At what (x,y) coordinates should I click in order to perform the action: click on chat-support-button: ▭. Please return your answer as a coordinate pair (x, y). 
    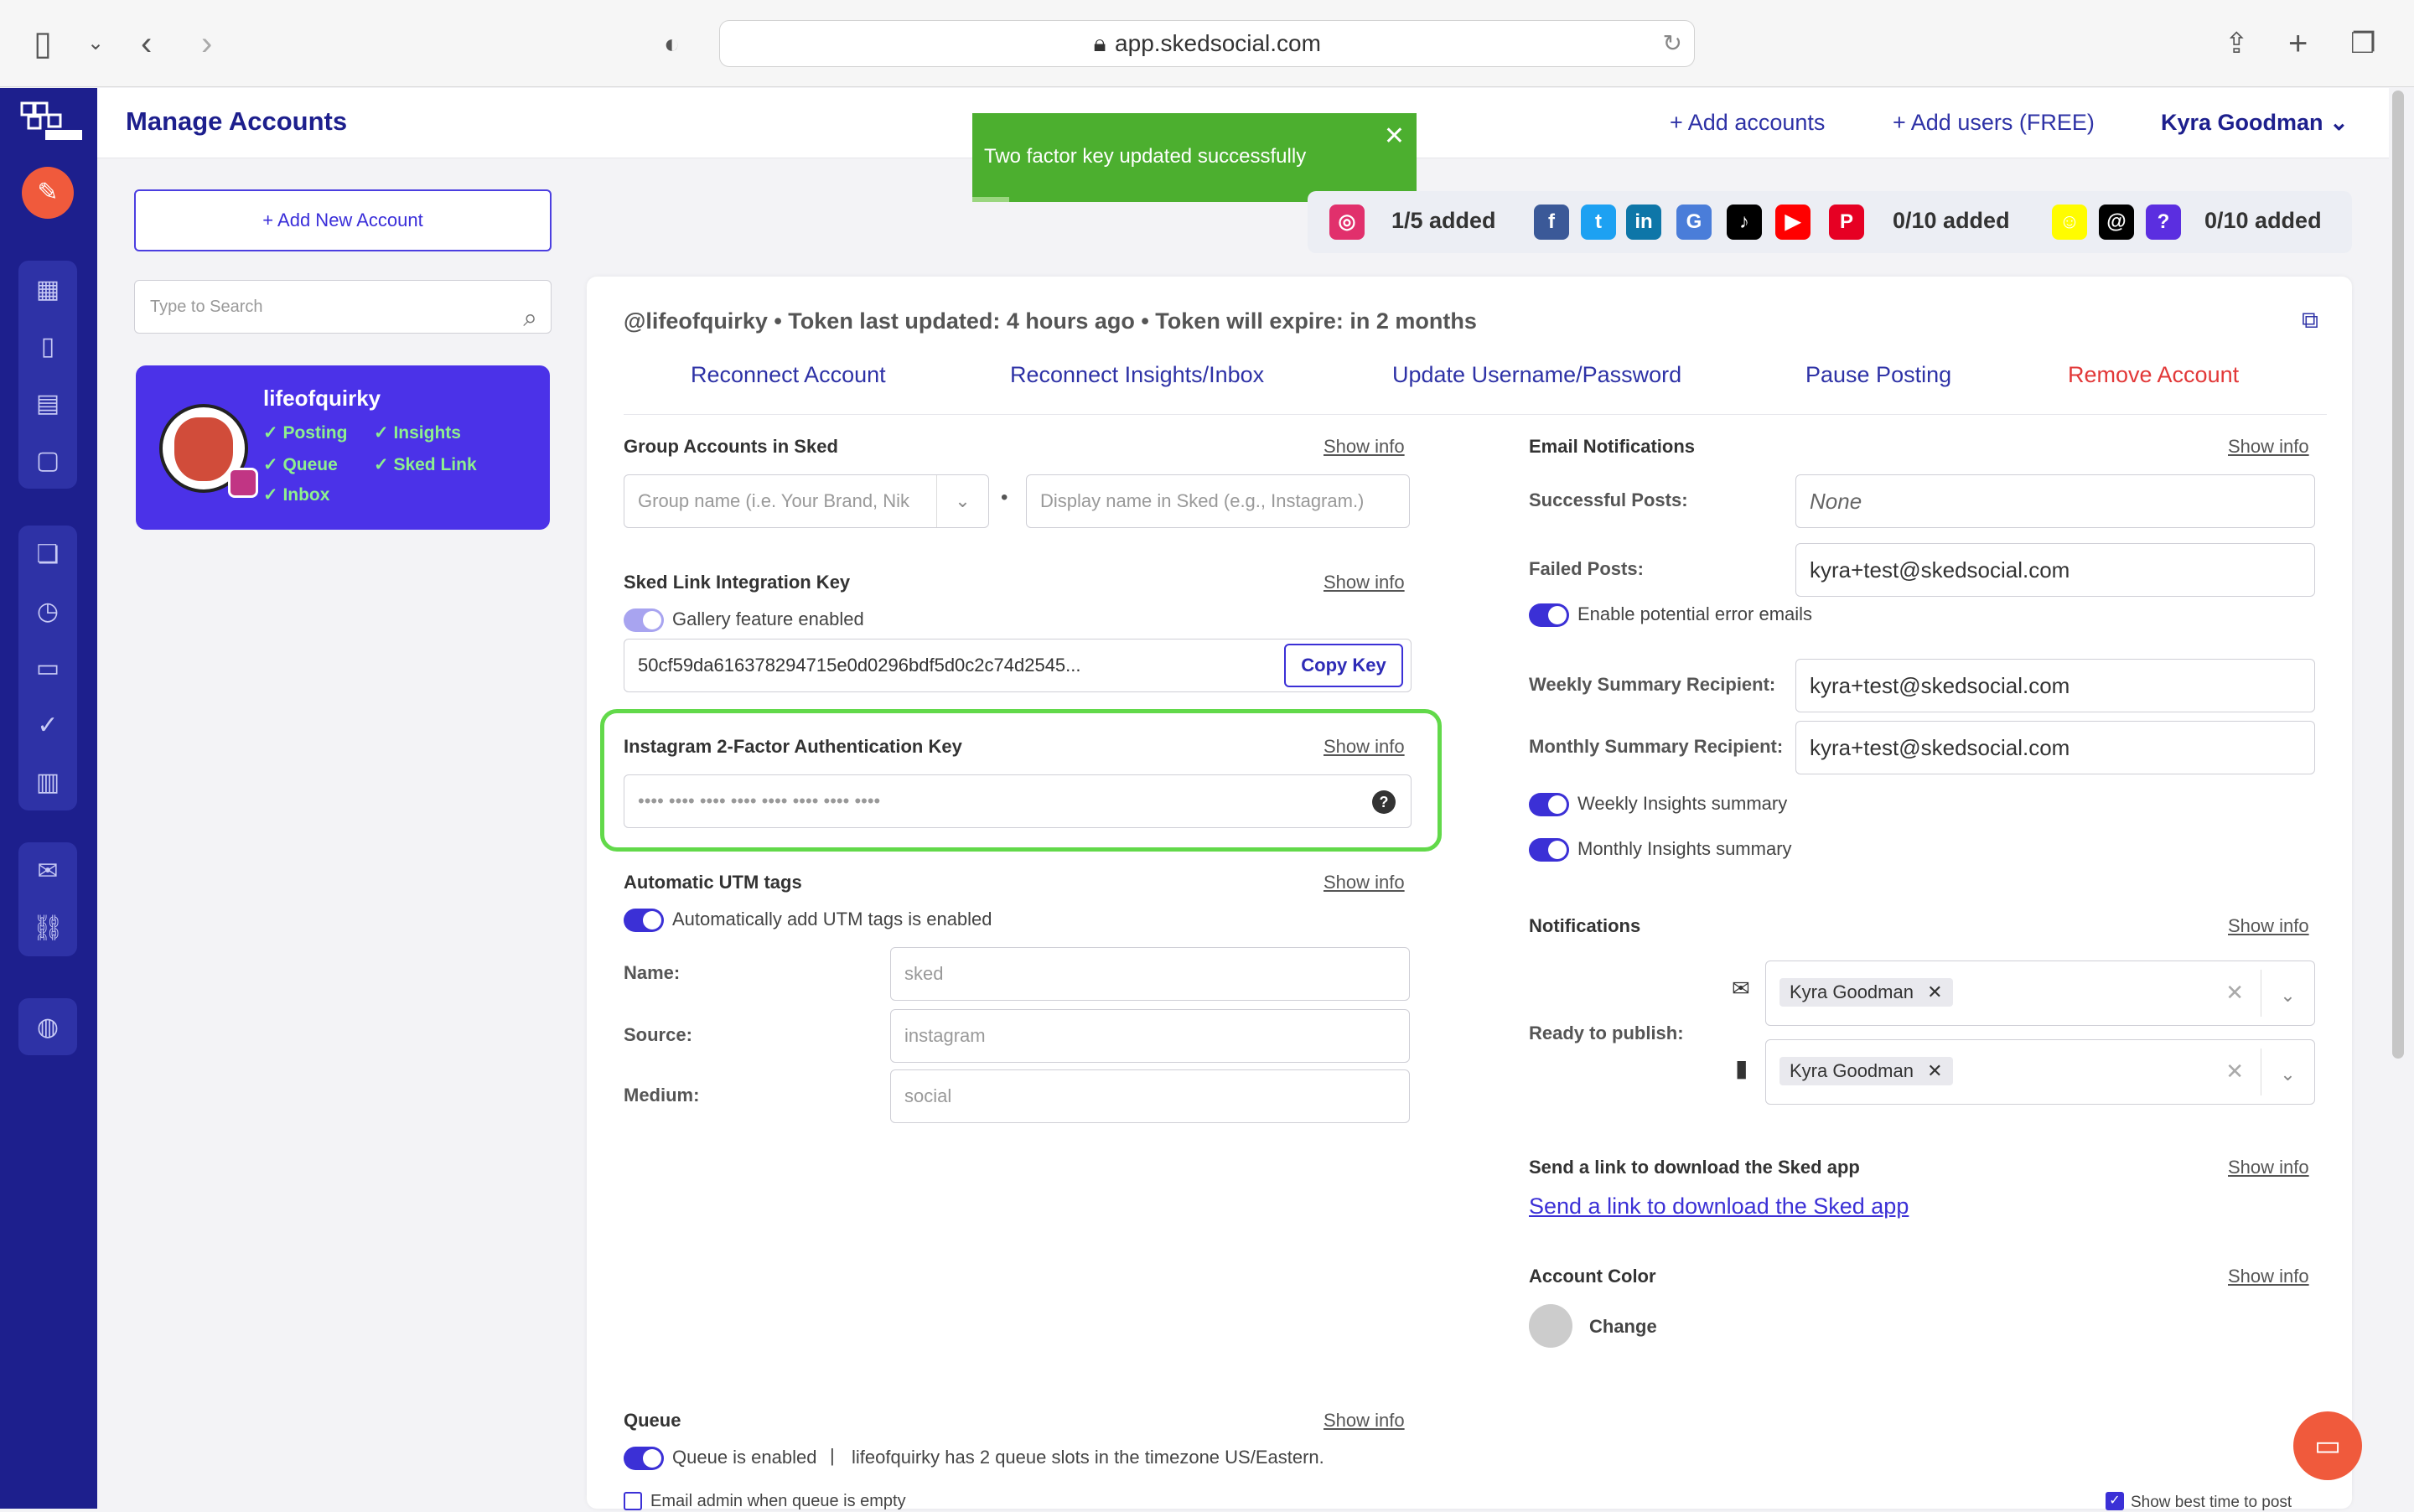
    Looking at the image, I should click on (2328, 1445).